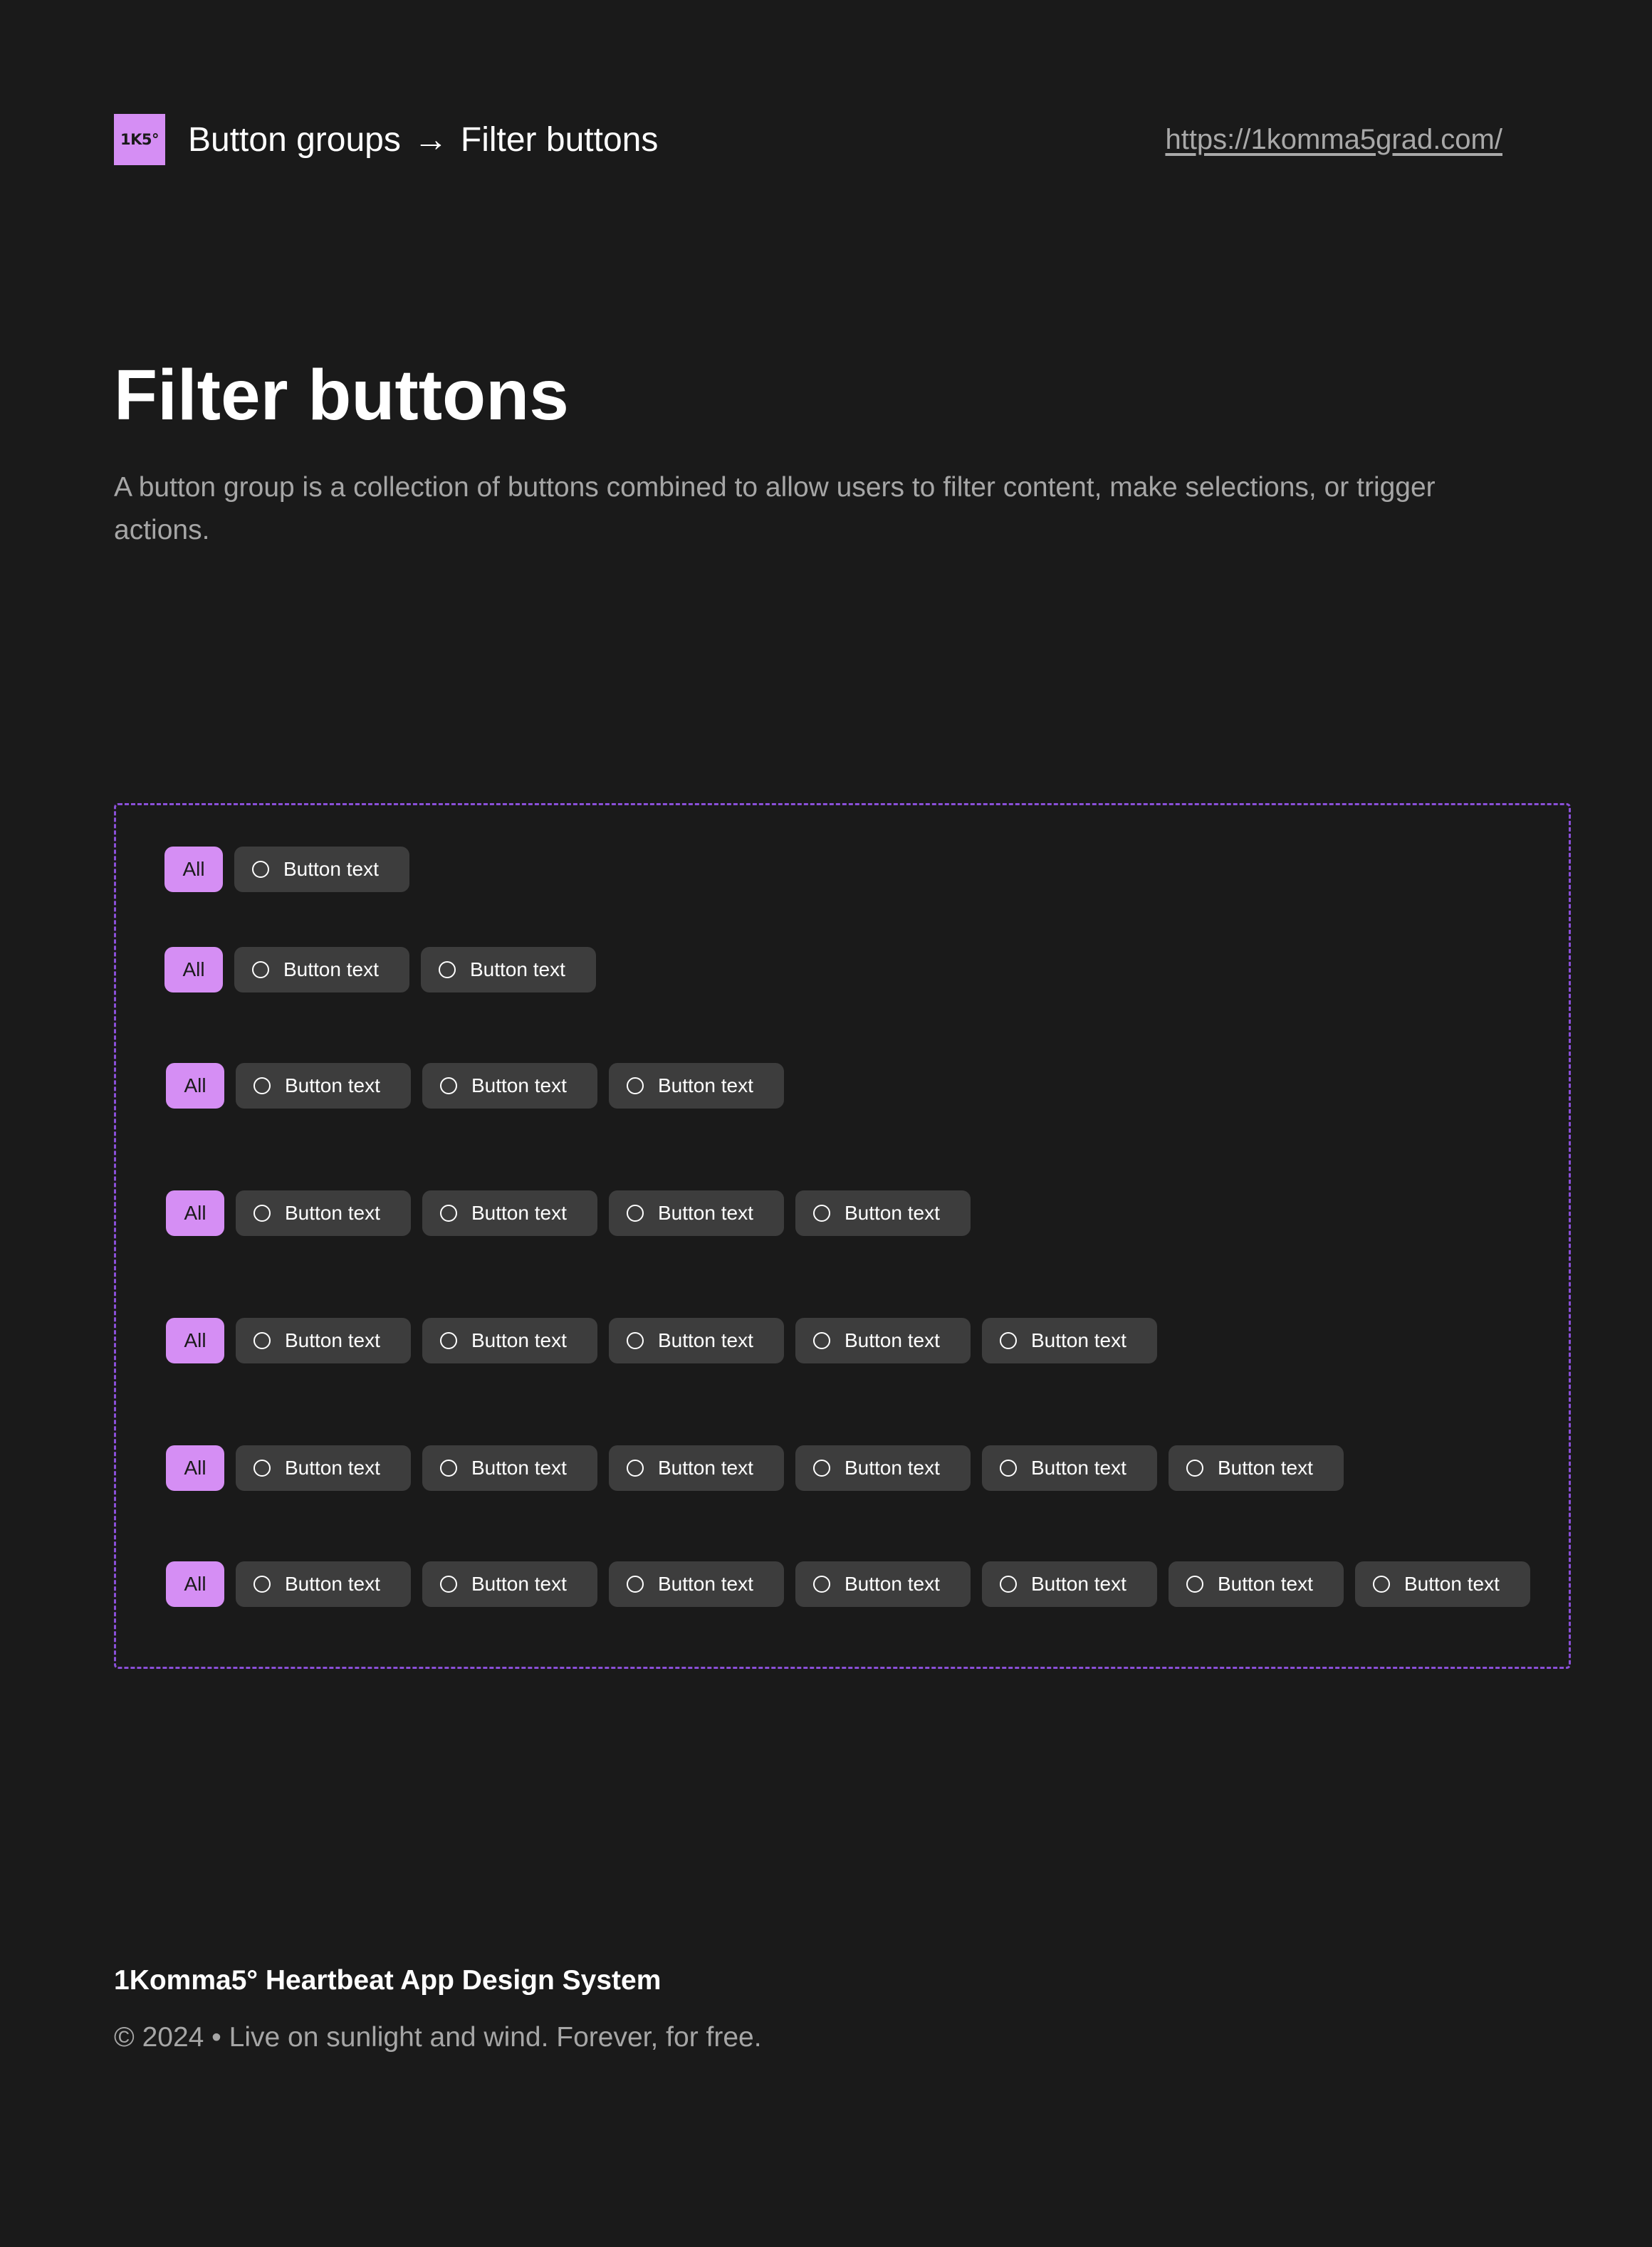  What do you see at coordinates (560, 139) in the screenshot?
I see `breadcrumb-current: Filter buttons` at bounding box center [560, 139].